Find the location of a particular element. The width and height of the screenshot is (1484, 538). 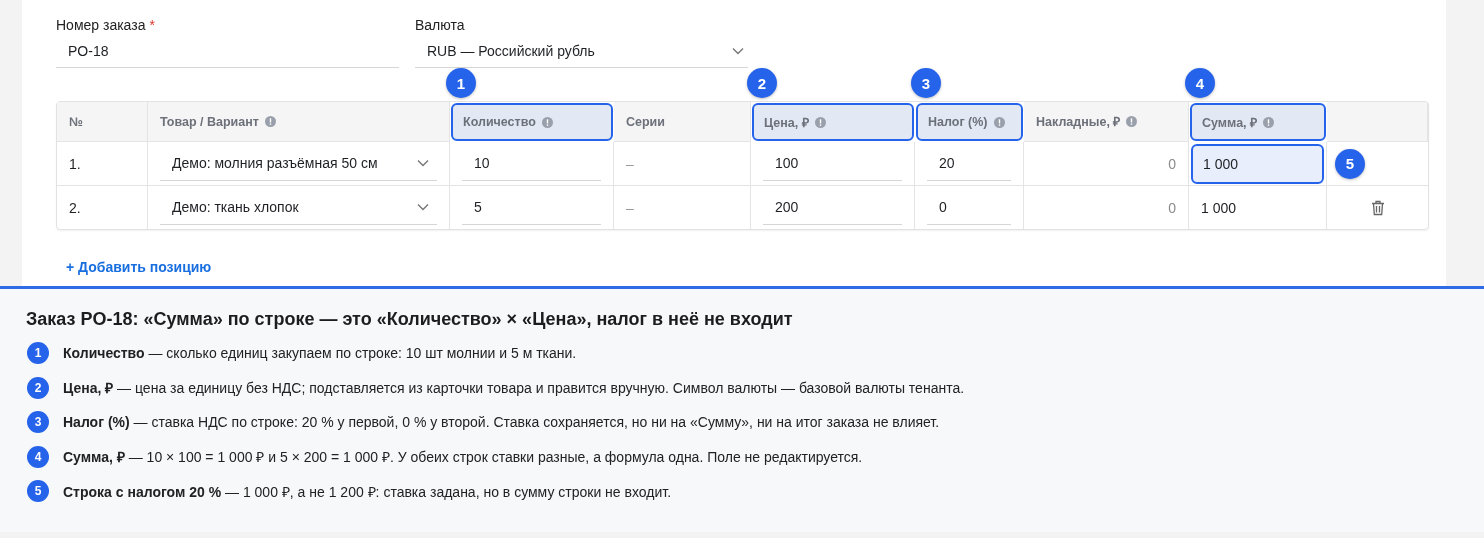

quantity-field: 10 is located at coordinates (531, 163).